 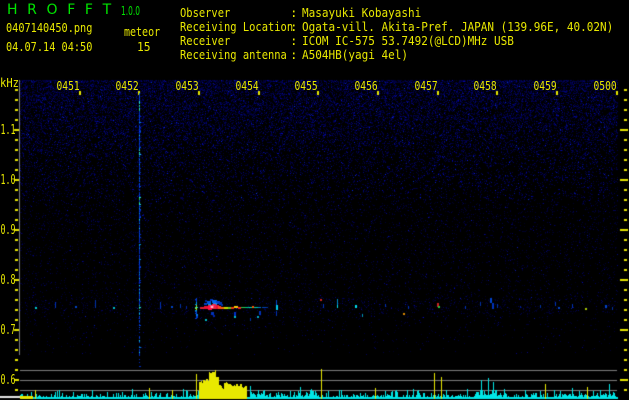 I want to click on time-label-0455: 0455, so click(x=306, y=86).